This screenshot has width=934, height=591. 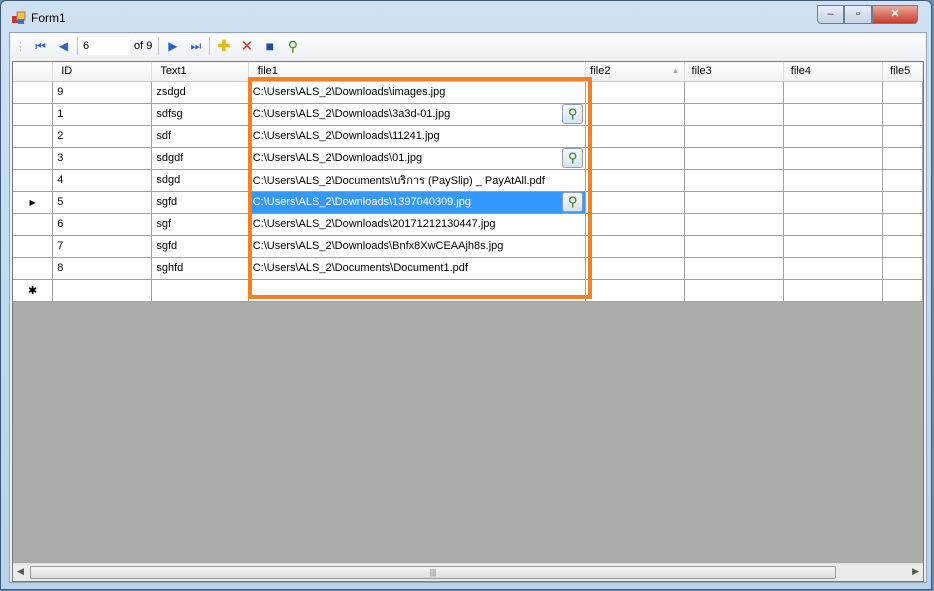 What do you see at coordinates (40, 46) in the screenshot?
I see `move-first-button: ⏮` at bounding box center [40, 46].